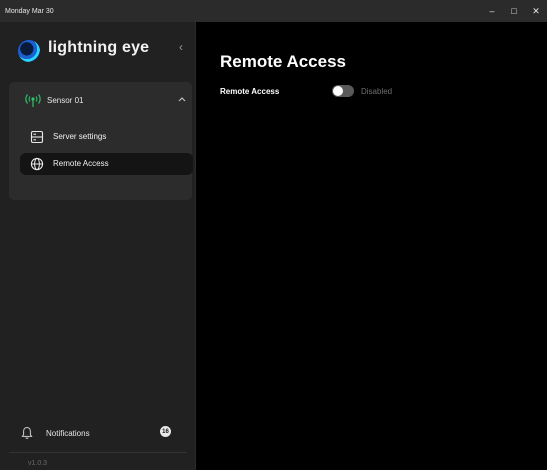 This screenshot has height=470, width=547. What do you see at coordinates (283, 61) in the screenshot?
I see `page-title: Remote Access` at bounding box center [283, 61].